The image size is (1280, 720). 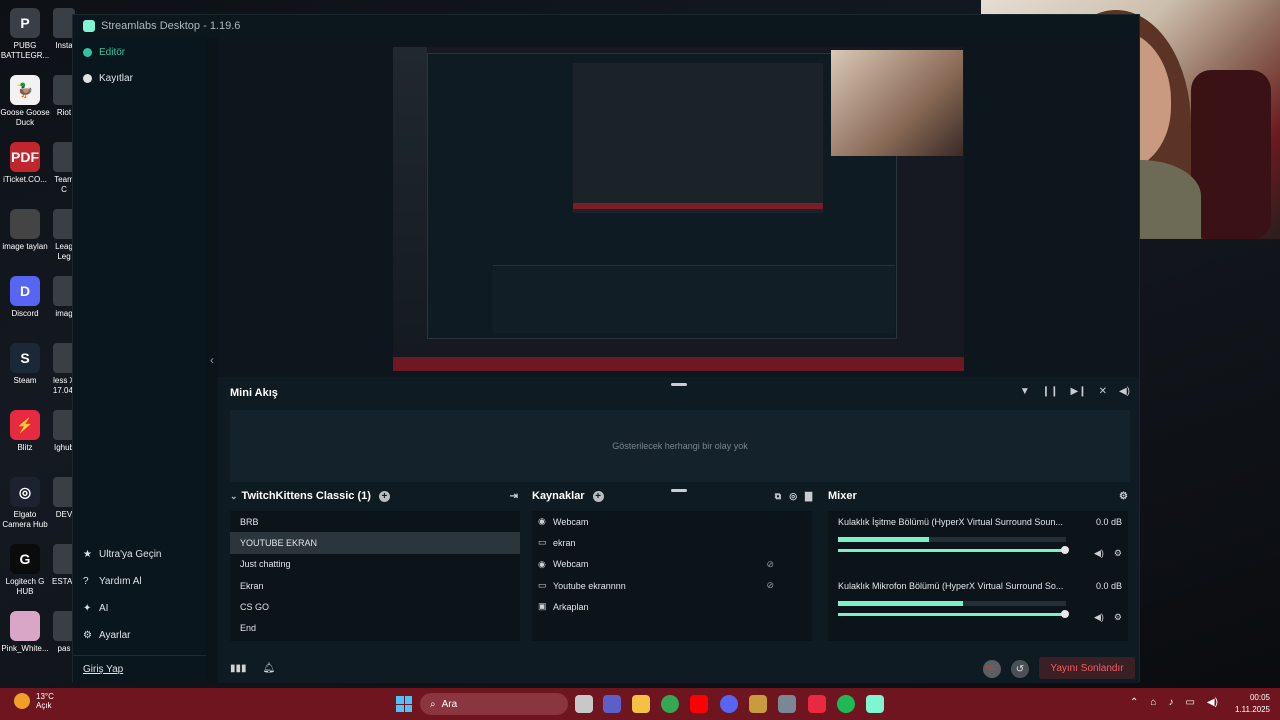 I want to click on scene-item: CS GO, so click(x=375, y=606).